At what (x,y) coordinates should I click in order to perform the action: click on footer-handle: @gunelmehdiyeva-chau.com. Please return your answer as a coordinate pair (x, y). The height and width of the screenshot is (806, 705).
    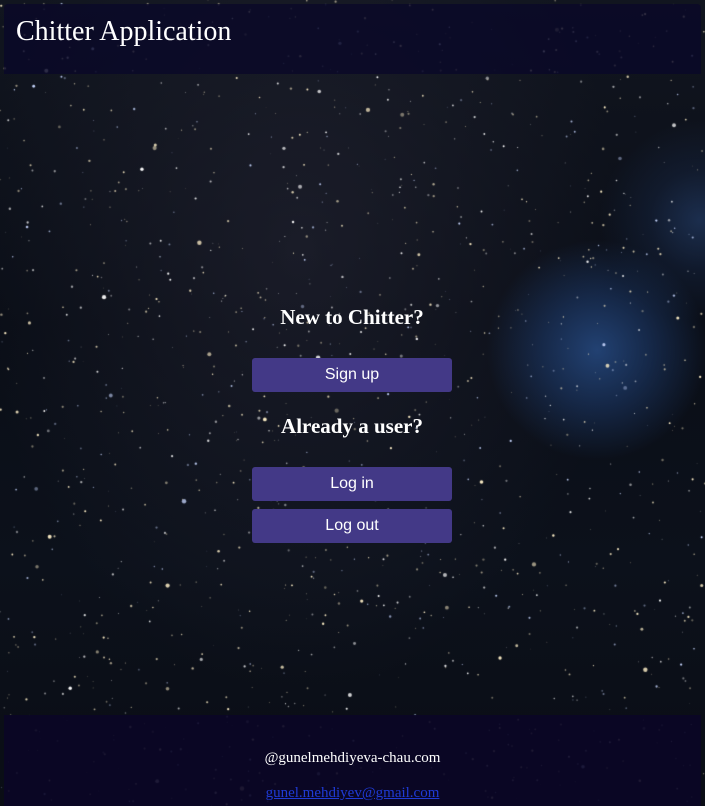
    Looking at the image, I should click on (352, 758).